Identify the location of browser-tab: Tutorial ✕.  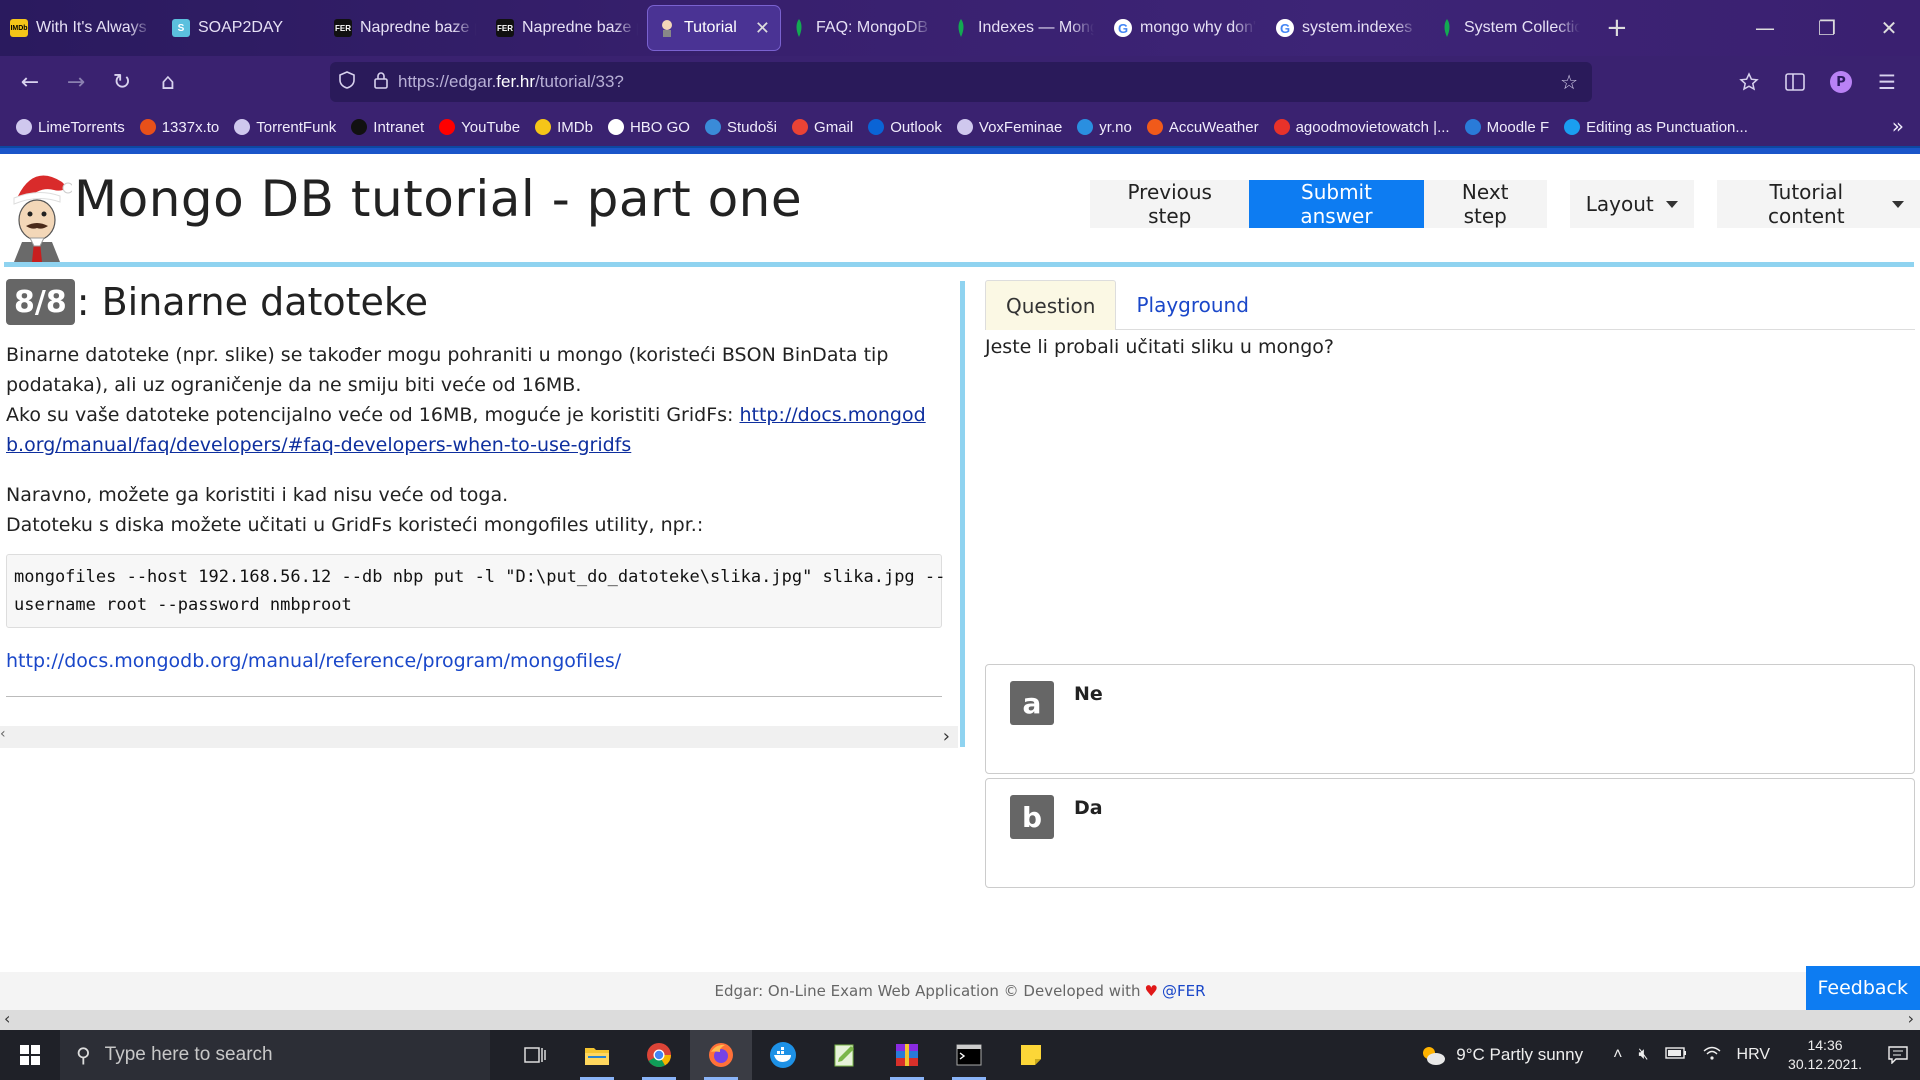
(714, 28).